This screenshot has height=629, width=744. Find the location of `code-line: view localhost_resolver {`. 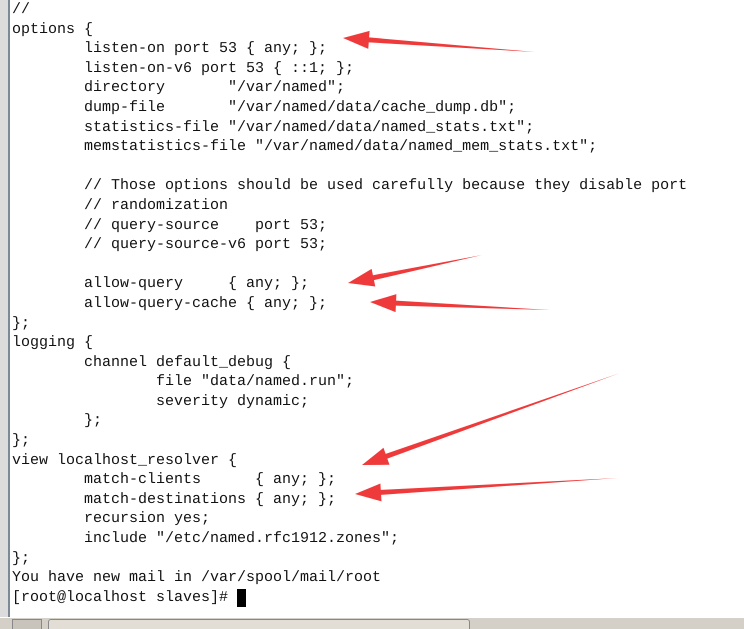

code-line: view localhost_resolver { is located at coordinates (125, 460).